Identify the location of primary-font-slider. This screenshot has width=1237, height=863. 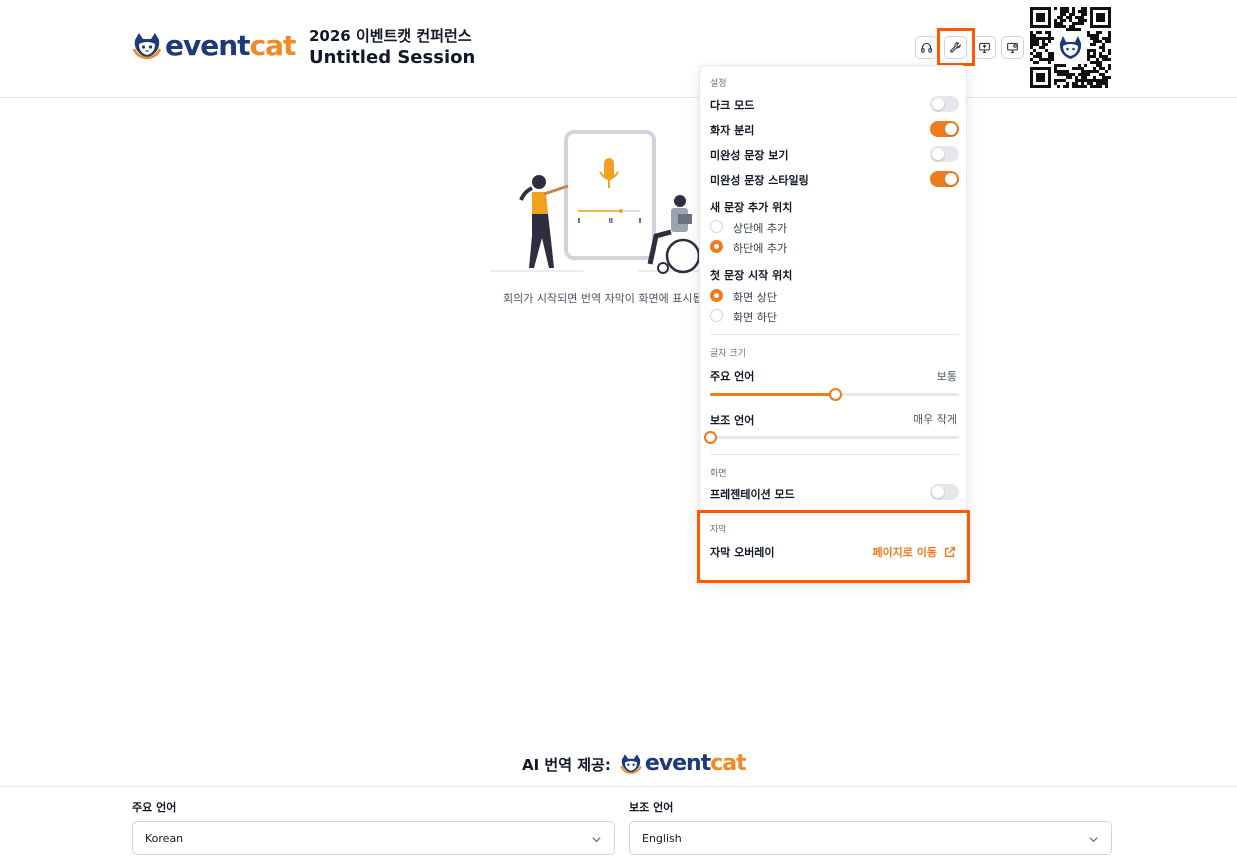
(834, 394).